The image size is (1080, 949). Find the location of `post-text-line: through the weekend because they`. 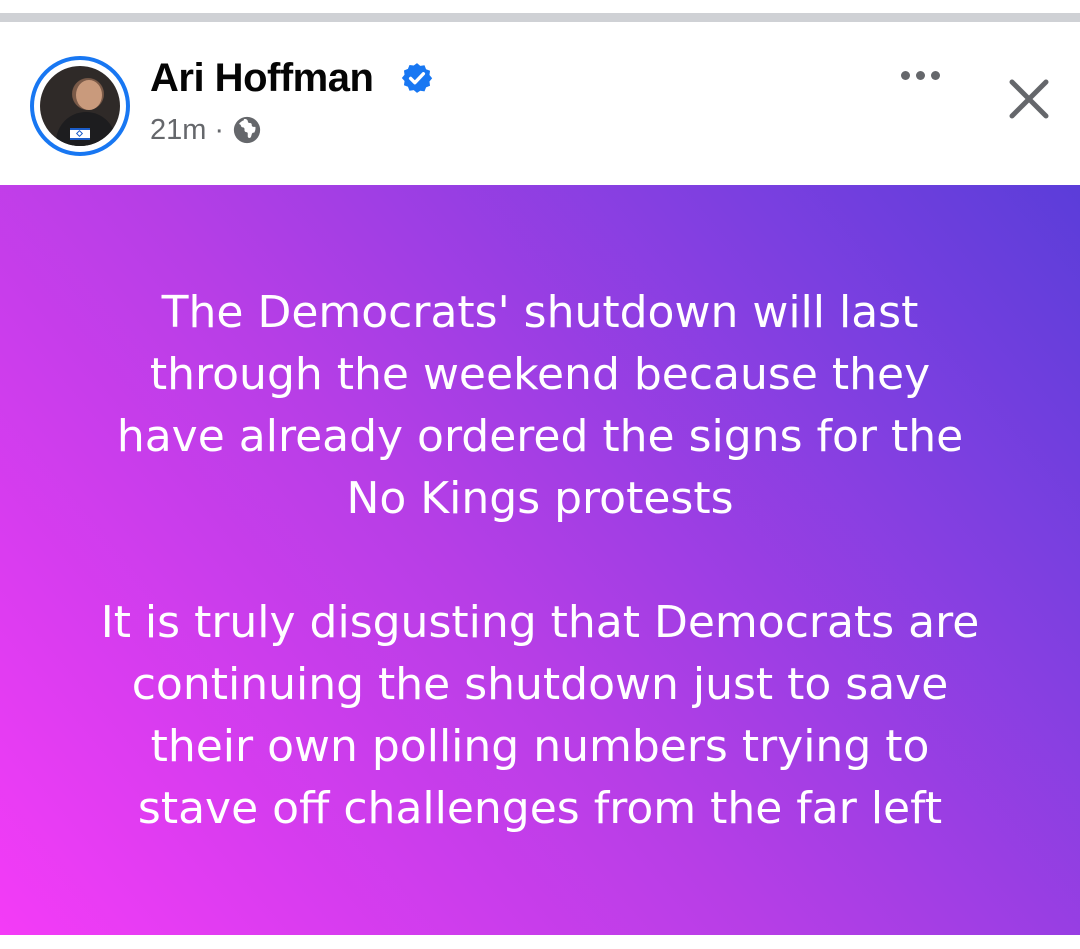

post-text-line: through the weekend because they is located at coordinates (540, 374).